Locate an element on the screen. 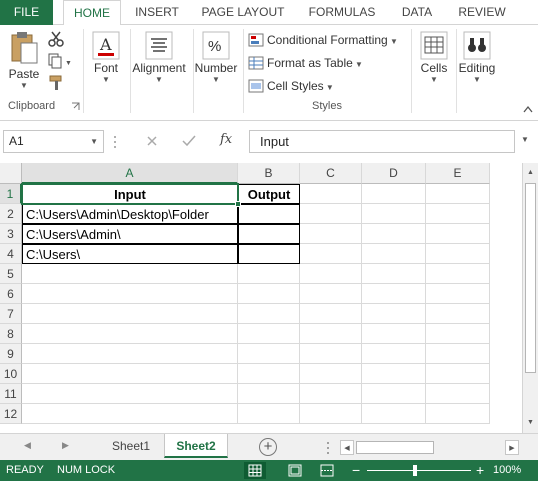 This screenshot has height=481, width=538. tab-home: HOME is located at coordinates (92, 13).